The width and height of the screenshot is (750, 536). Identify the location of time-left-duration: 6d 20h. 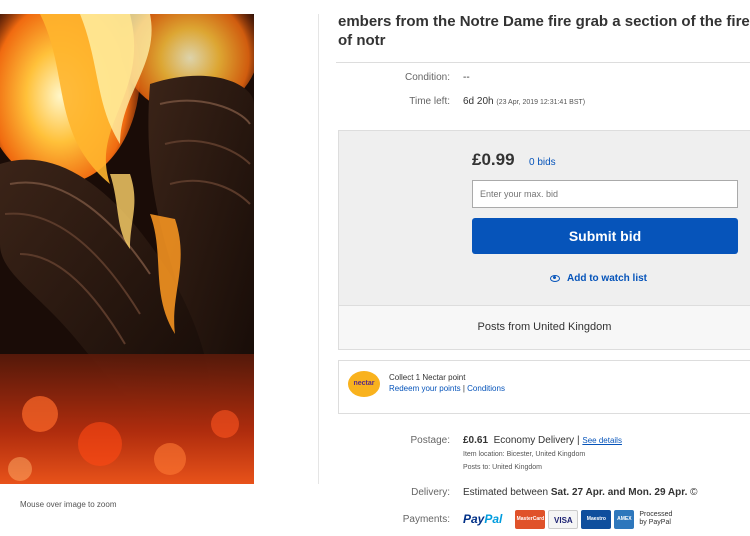
(478, 101).